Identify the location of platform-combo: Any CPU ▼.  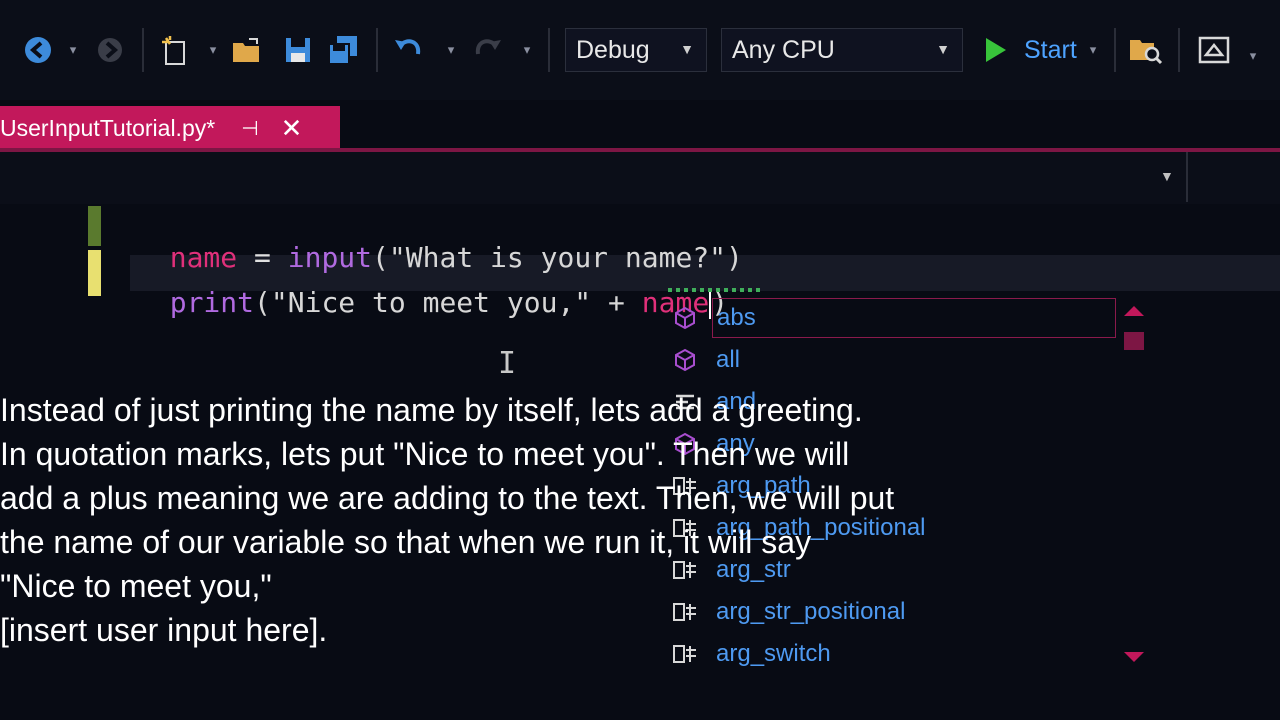
(842, 50).